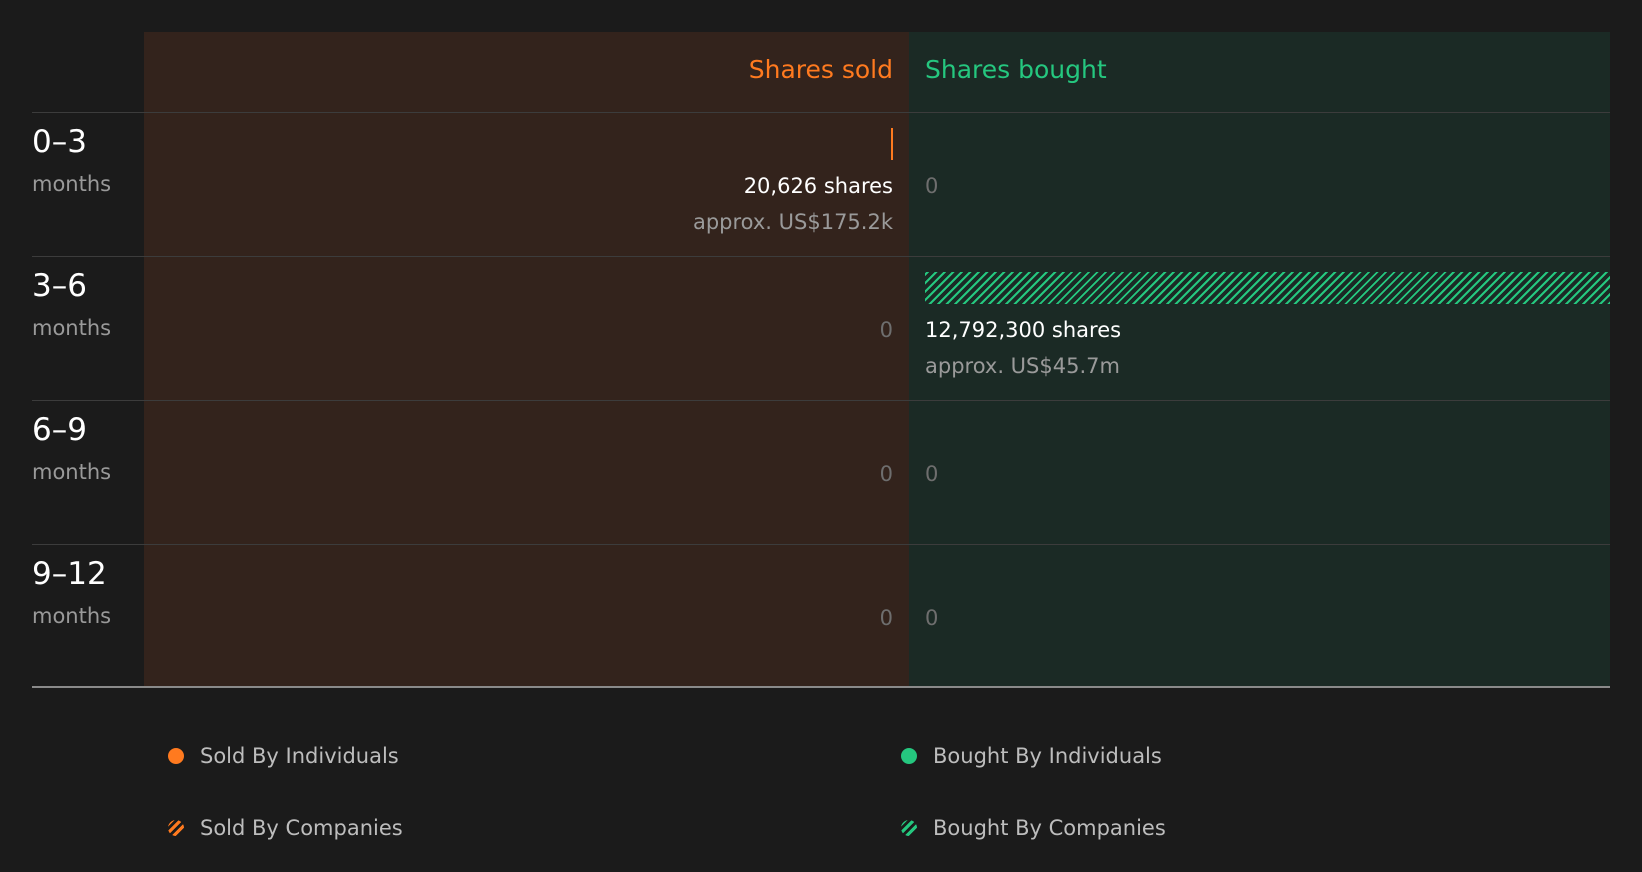  I want to click on bought-approx-value: approx. US$45.7m, so click(1022, 366).